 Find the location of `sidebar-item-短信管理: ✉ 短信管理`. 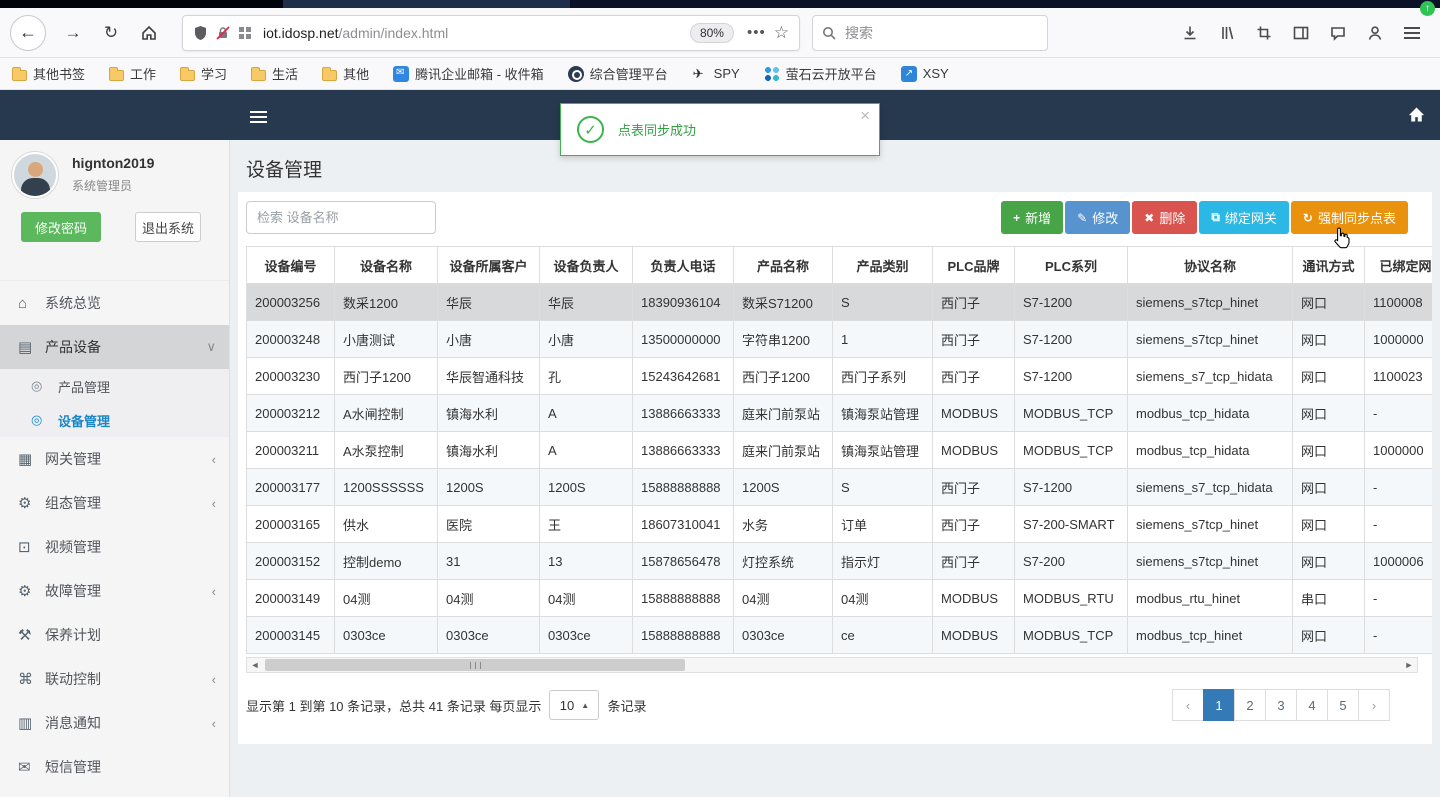

sidebar-item-短信管理: ✉ 短信管理 is located at coordinates (114, 767).